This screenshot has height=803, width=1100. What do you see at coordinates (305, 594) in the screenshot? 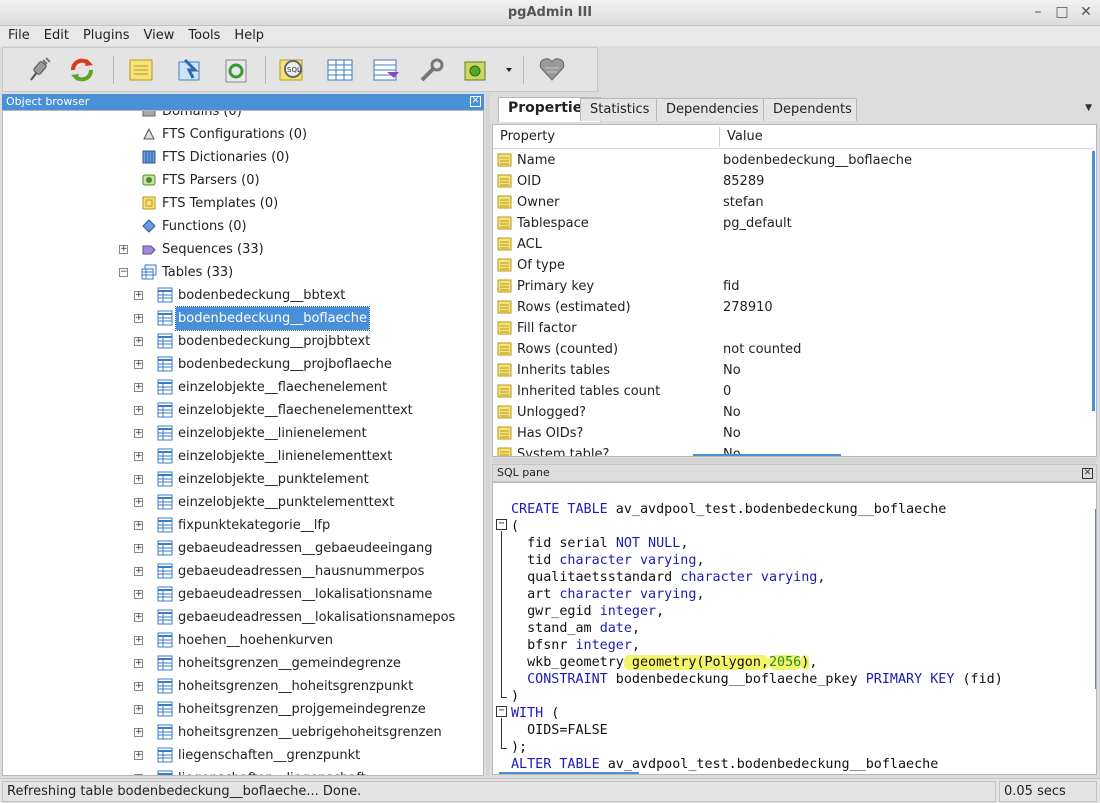
I see `tree-item-label: gebaeudeadressen__lokalisationsname` at bounding box center [305, 594].